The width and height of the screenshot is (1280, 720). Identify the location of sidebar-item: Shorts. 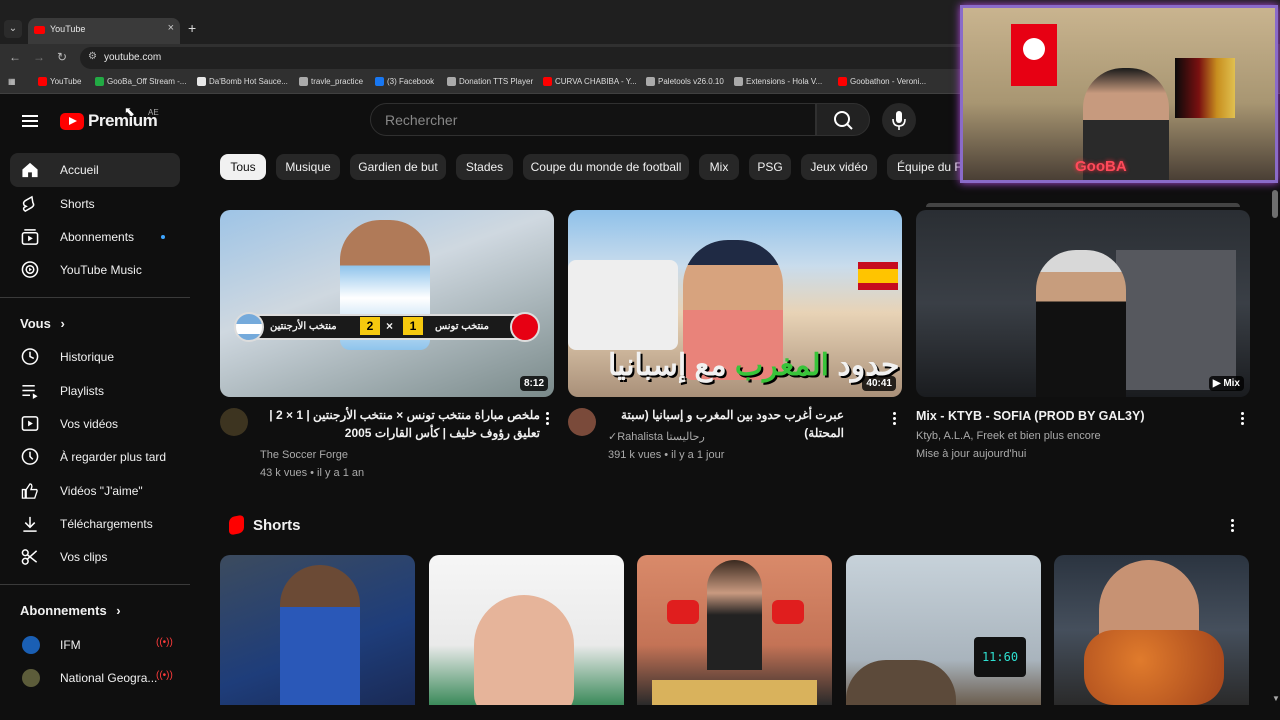
(95, 204).